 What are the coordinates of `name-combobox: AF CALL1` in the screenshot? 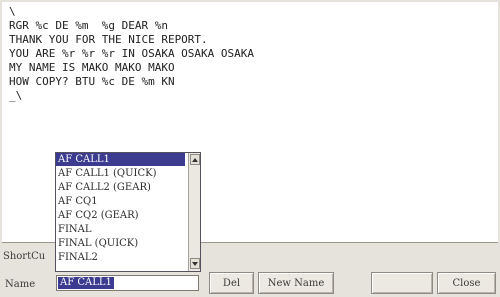 It's located at (127, 283).